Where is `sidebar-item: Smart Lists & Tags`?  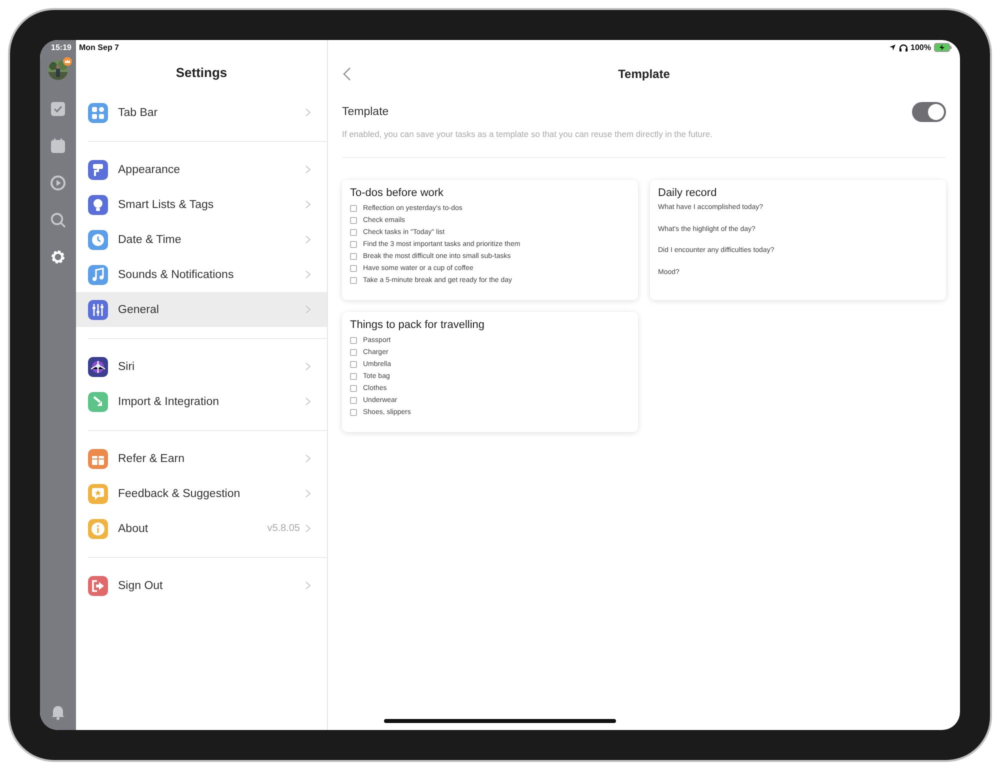
sidebar-item: Smart Lists & Tags is located at coordinates (201, 204).